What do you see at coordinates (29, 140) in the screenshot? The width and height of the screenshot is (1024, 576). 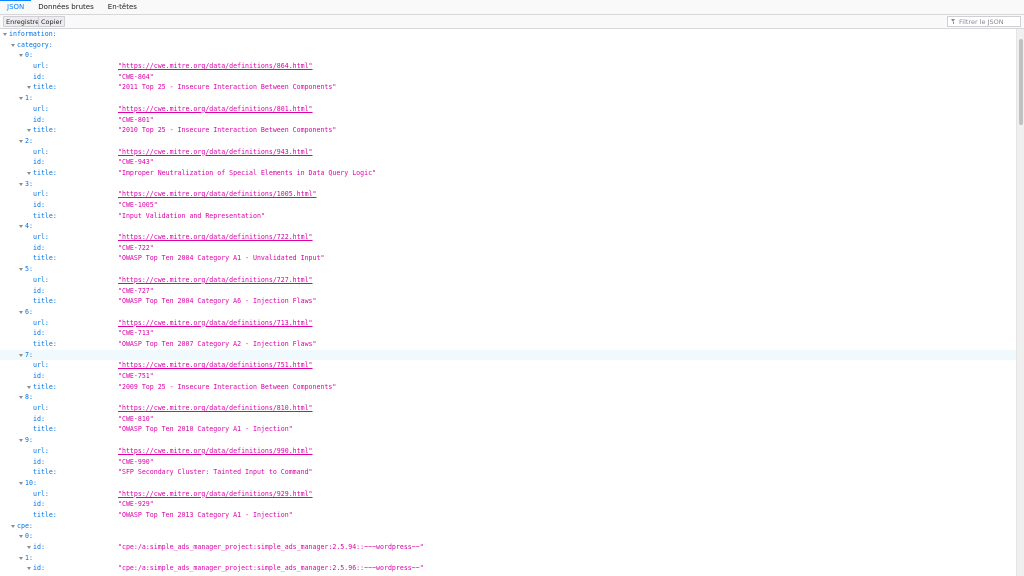 I see `json-key: 2:` at bounding box center [29, 140].